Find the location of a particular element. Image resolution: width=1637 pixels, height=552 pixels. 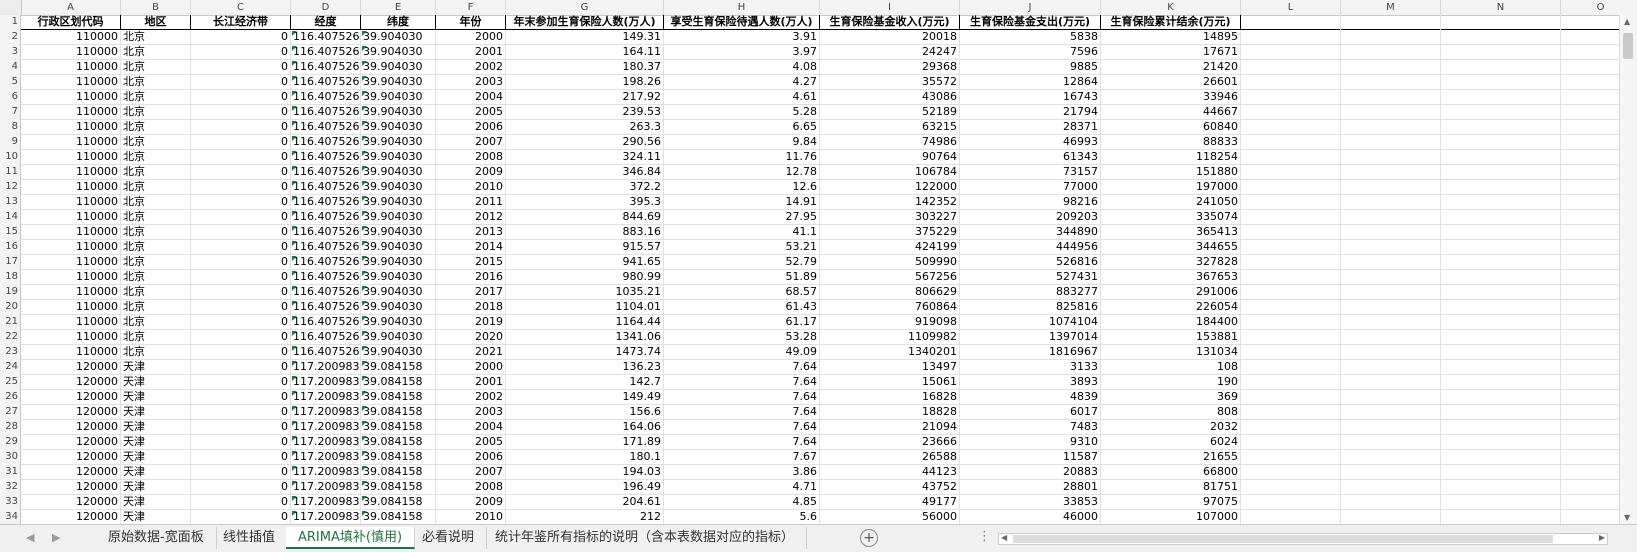

cell: 1104.01 is located at coordinates (585, 307).